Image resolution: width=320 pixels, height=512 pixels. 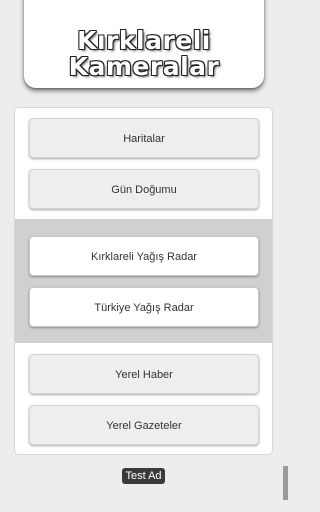 What do you see at coordinates (144, 425) in the screenshot?
I see `local-newspapers-button: Yerel Gazeteler` at bounding box center [144, 425].